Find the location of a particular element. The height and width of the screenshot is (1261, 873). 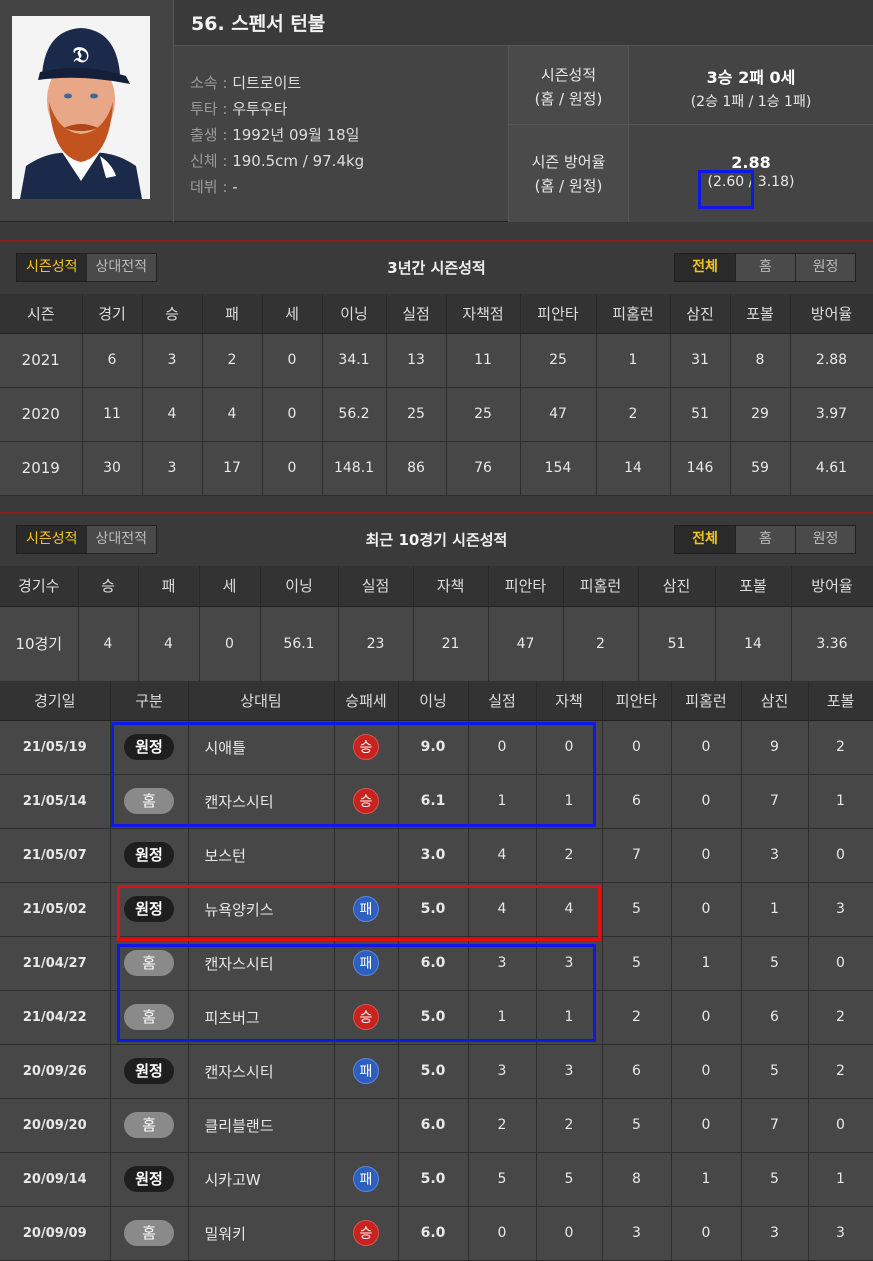

player-name: 56. 스펜서 턴불 is located at coordinates (258, 24).